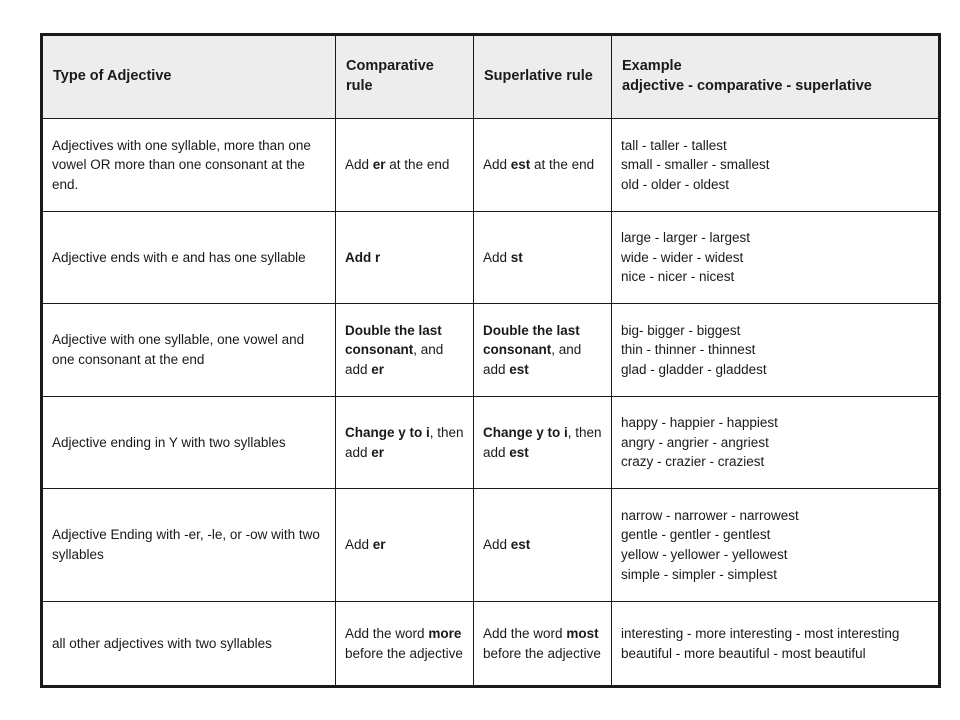  I want to click on example-line: thin - thinner - thinnest, so click(688, 350).